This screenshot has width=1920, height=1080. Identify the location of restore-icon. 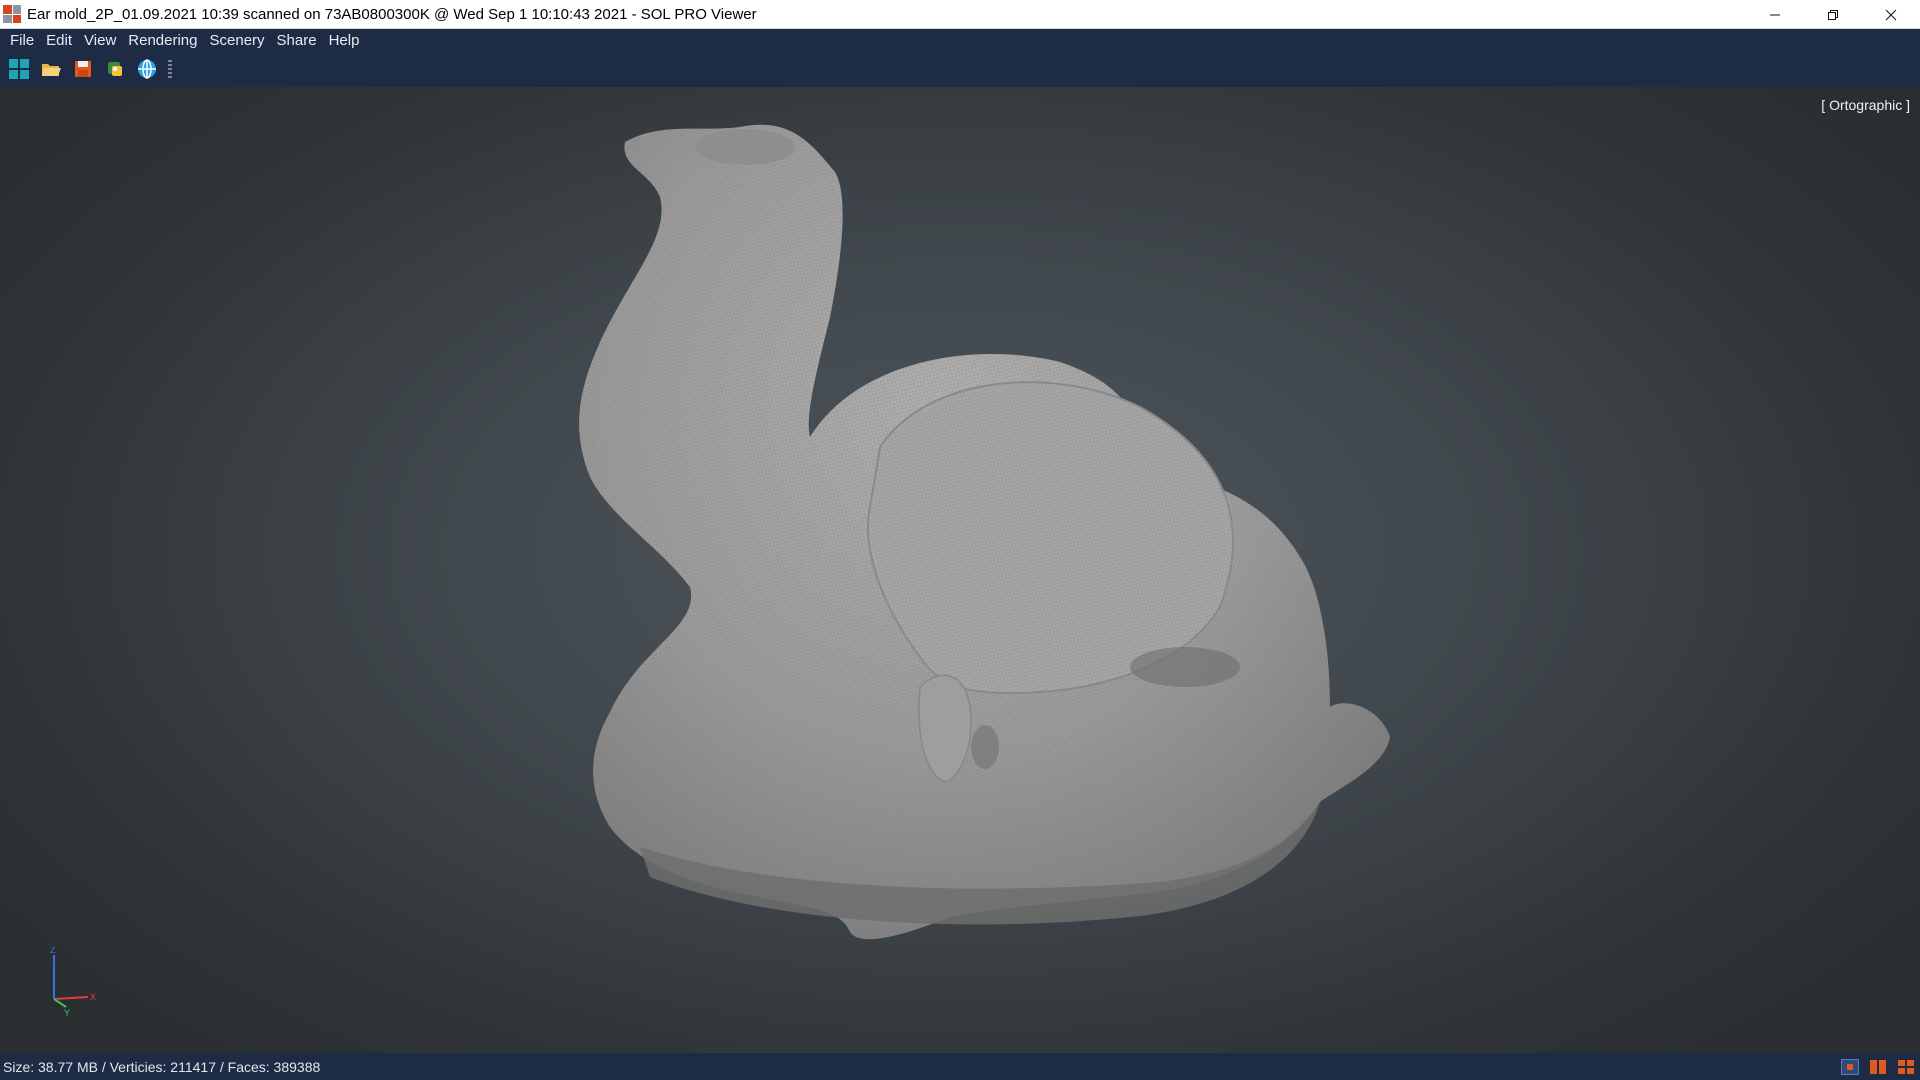
(1833, 14).